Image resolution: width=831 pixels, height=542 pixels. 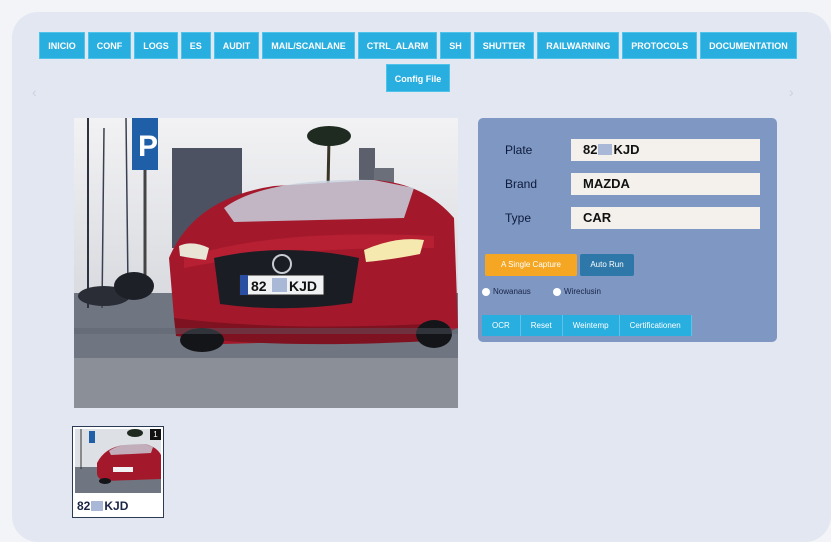 What do you see at coordinates (531, 265) in the screenshot?
I see `single-capture-button: A Single Capture` at bounding box center [531, 265].